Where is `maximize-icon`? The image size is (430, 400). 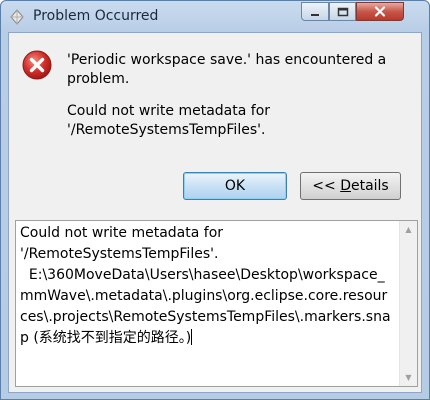
maximize-icon is located at coordinates (343, 11).